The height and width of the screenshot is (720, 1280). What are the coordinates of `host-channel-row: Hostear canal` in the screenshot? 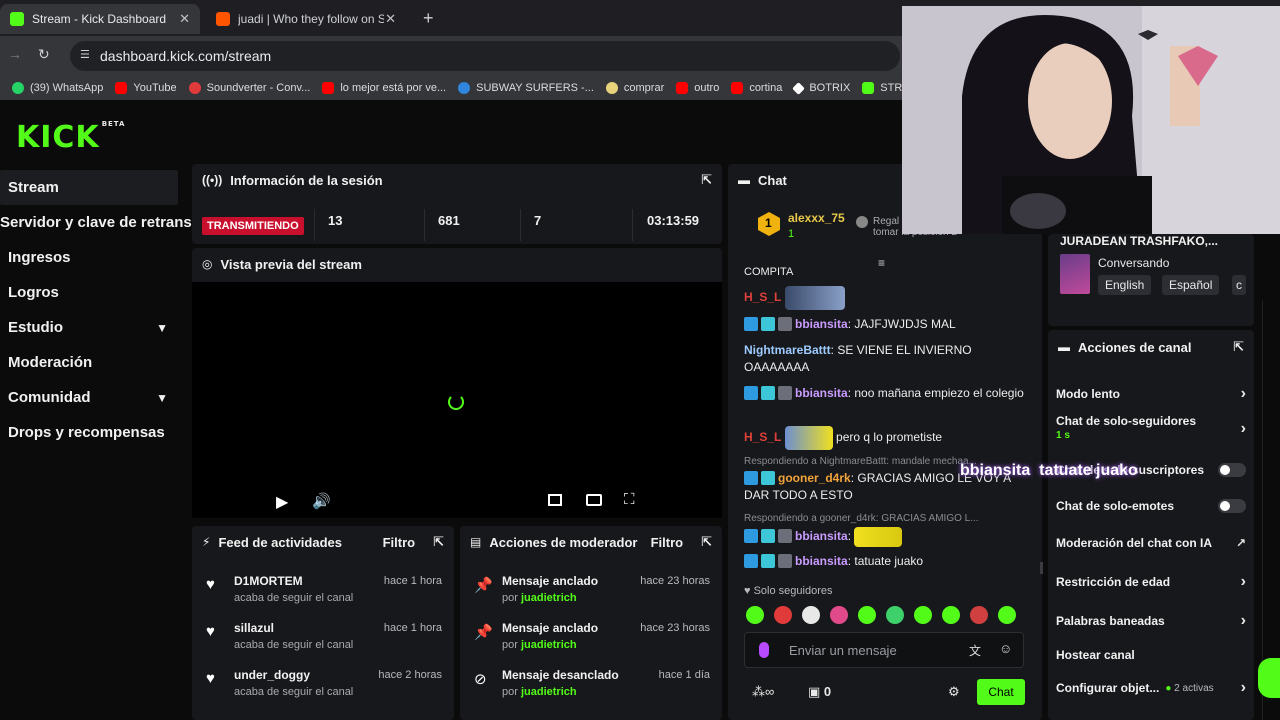 It's located at (1151, 655).